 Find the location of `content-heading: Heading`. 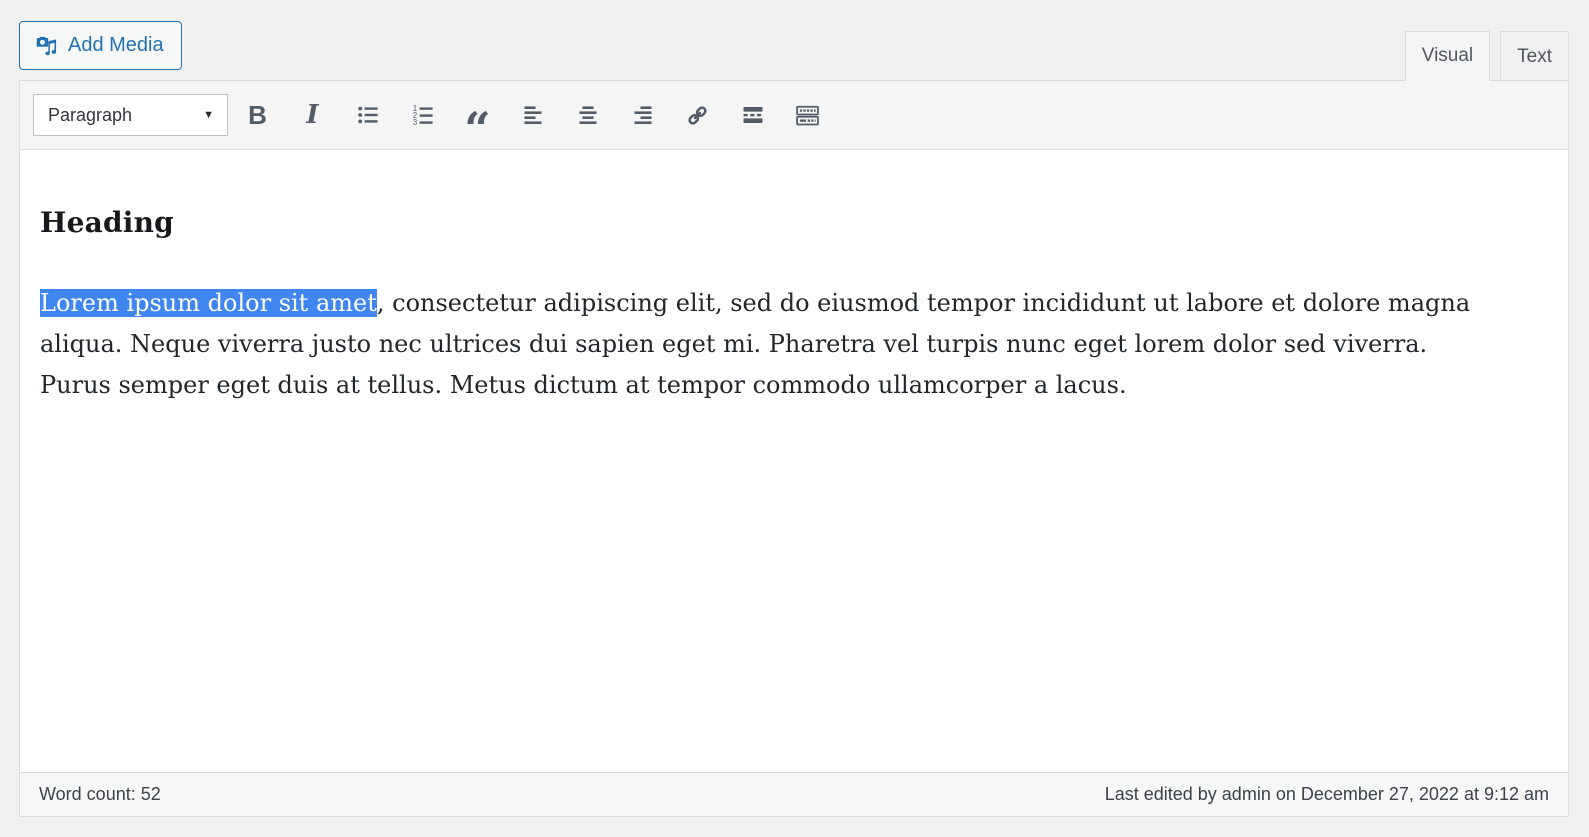

content-heading: Heading is located at coordinates (107, 222).